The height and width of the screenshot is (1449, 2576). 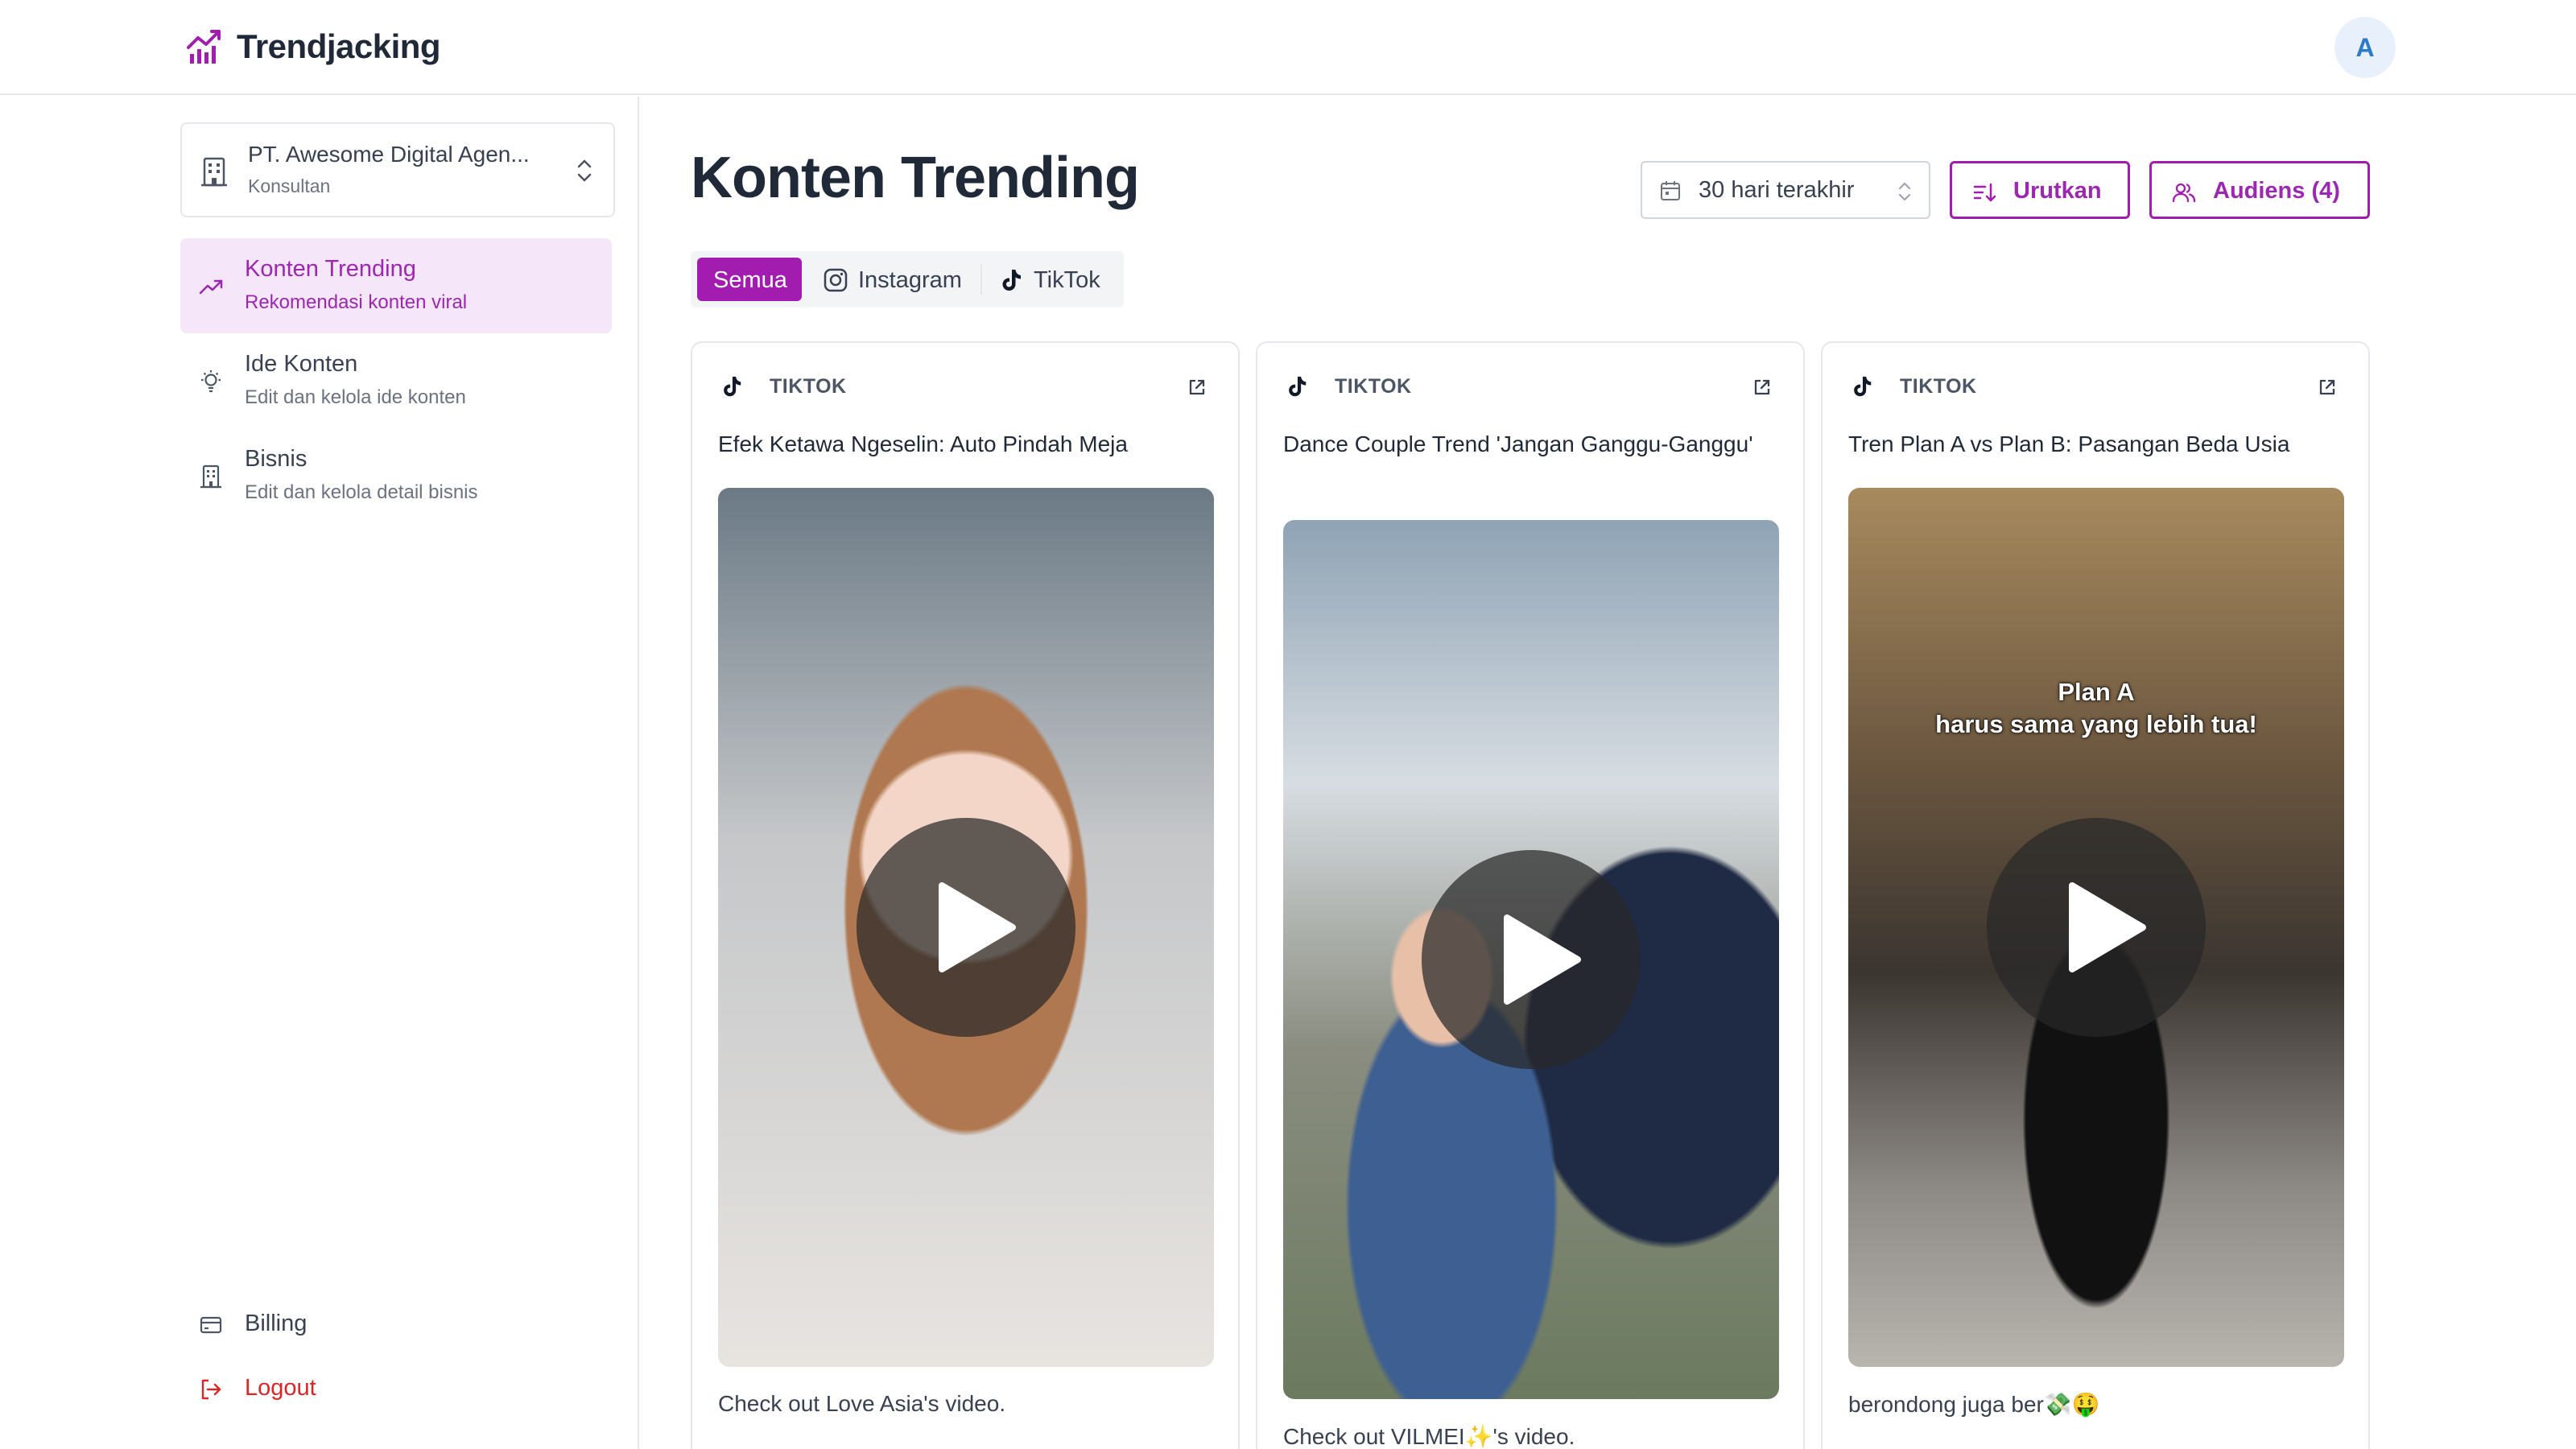 I want to click on date-range-select: 30 hari terakhir, so click(x=1785, y=190).